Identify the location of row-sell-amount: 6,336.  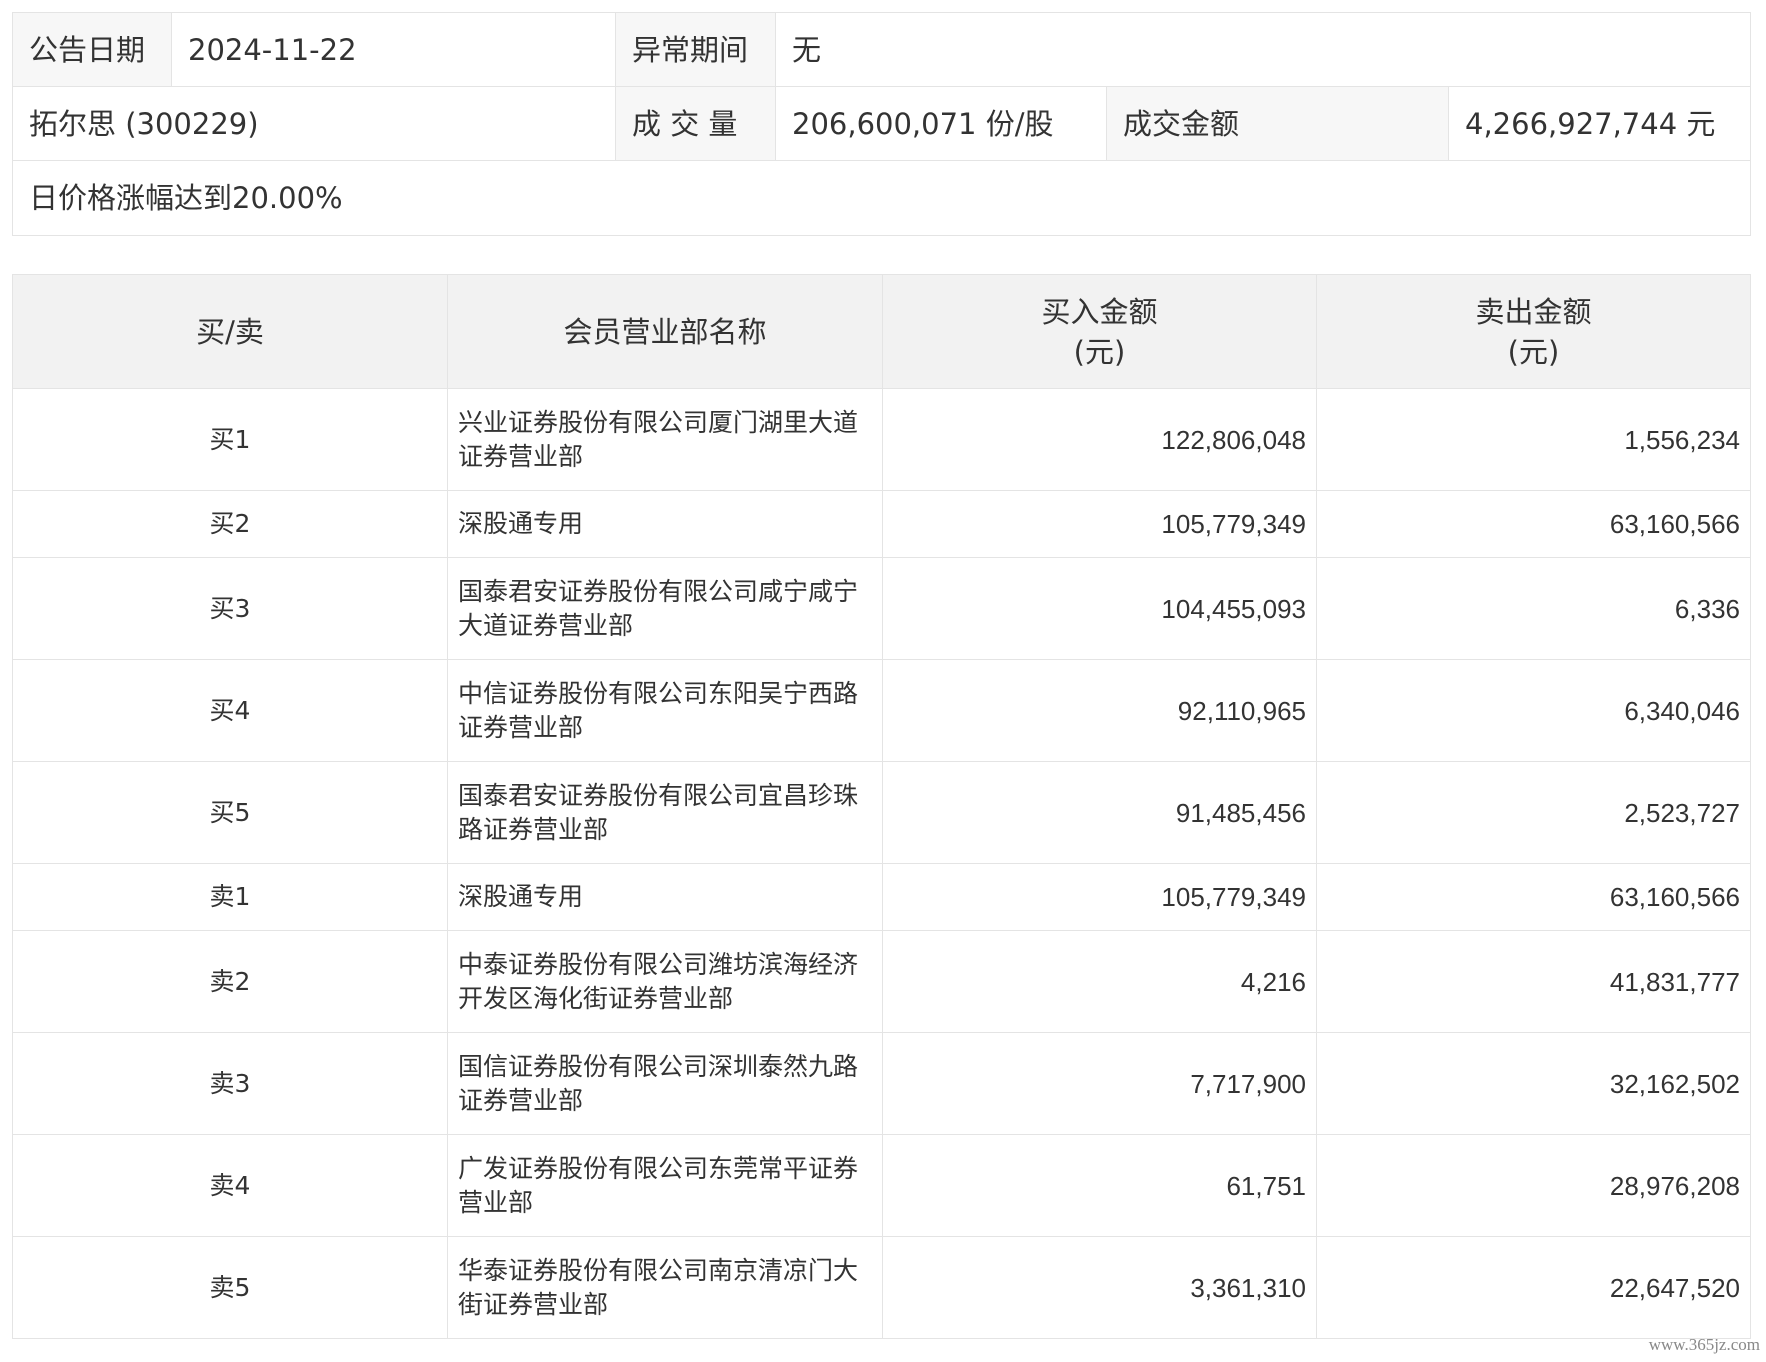
(1533, 608).